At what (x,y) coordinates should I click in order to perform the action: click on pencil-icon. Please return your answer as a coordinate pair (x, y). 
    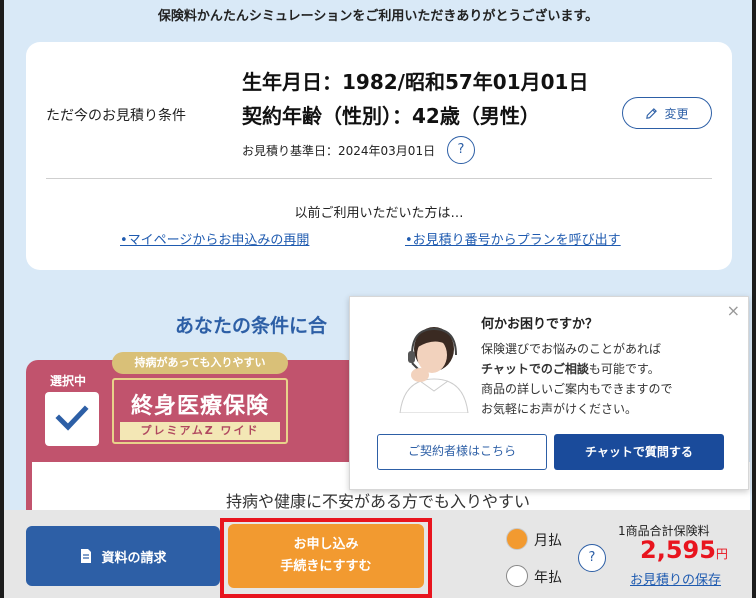
    Looking at the image, I should click on (652, 113).